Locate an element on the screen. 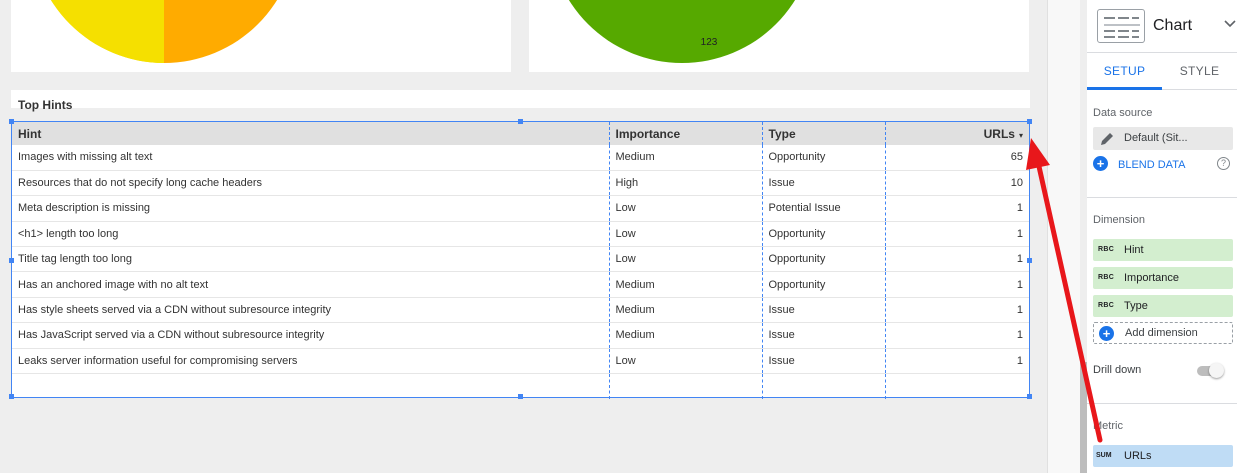 The height and width of the screenshot is (473, 1237). column-header-importance: Importance is located at coordinates (685, 133).